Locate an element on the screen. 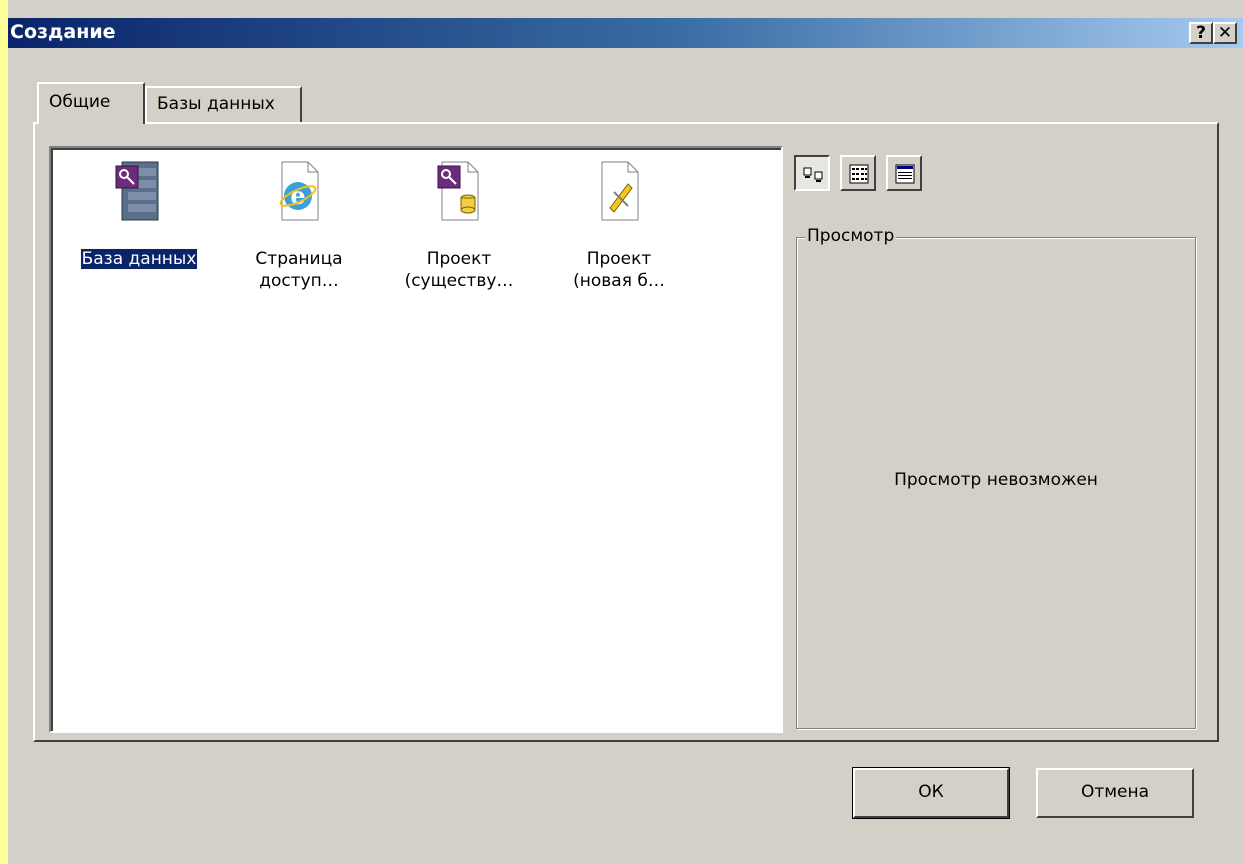 The image size is (1243, 864). list-view-button is located at coordinates (858, 173).